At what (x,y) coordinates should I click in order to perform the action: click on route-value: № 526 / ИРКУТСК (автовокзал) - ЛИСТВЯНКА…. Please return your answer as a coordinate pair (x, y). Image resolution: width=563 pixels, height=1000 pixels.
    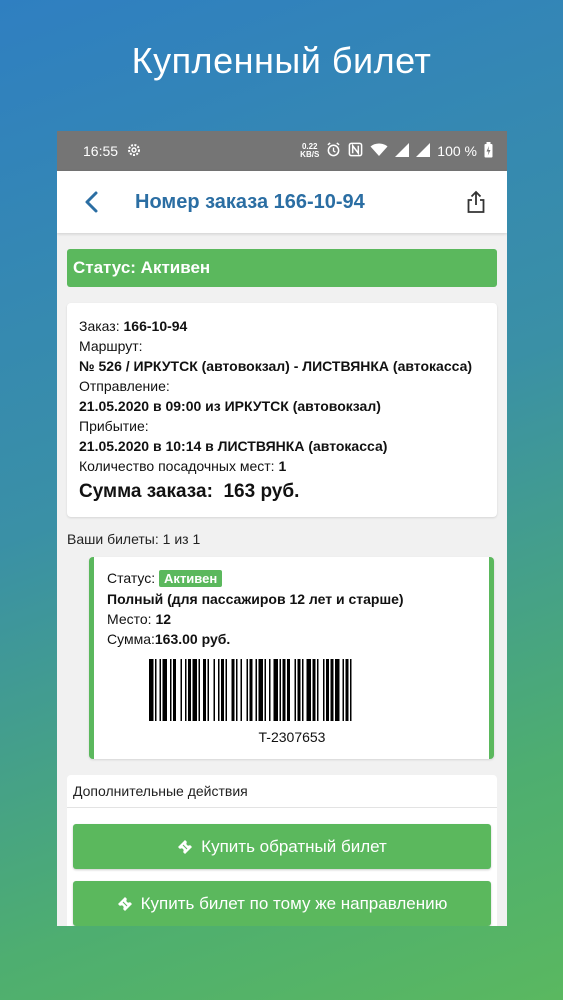
    Looking at the image, I should click on (276, 366).